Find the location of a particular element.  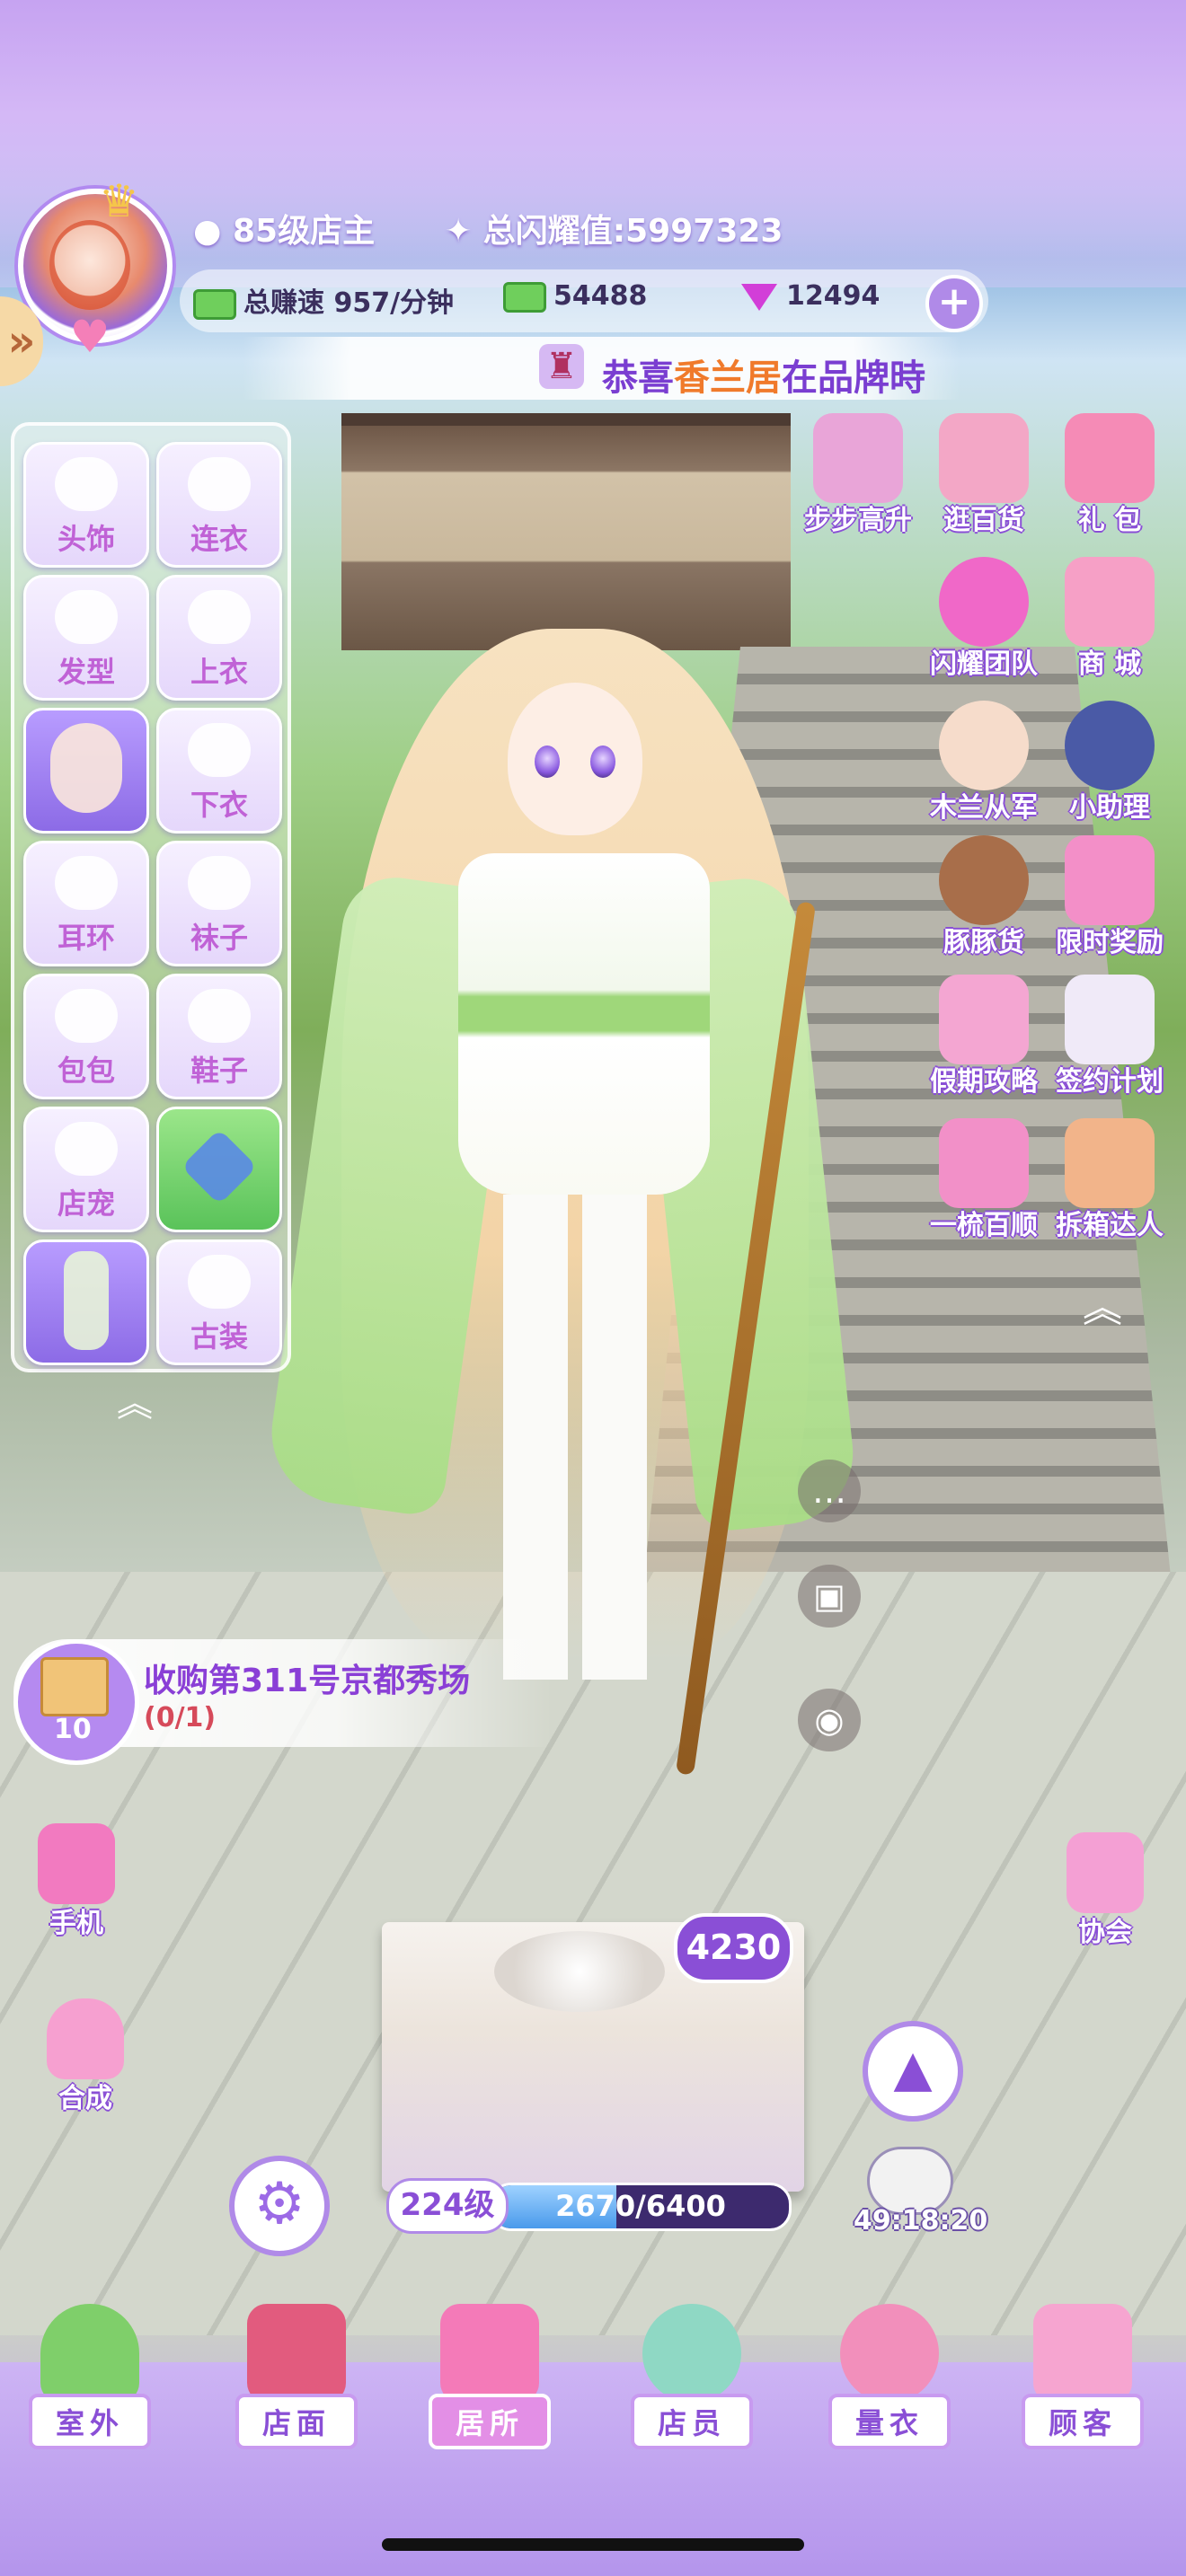

witch-hat-icon: ▲ is located at coordinates (913, 2071).